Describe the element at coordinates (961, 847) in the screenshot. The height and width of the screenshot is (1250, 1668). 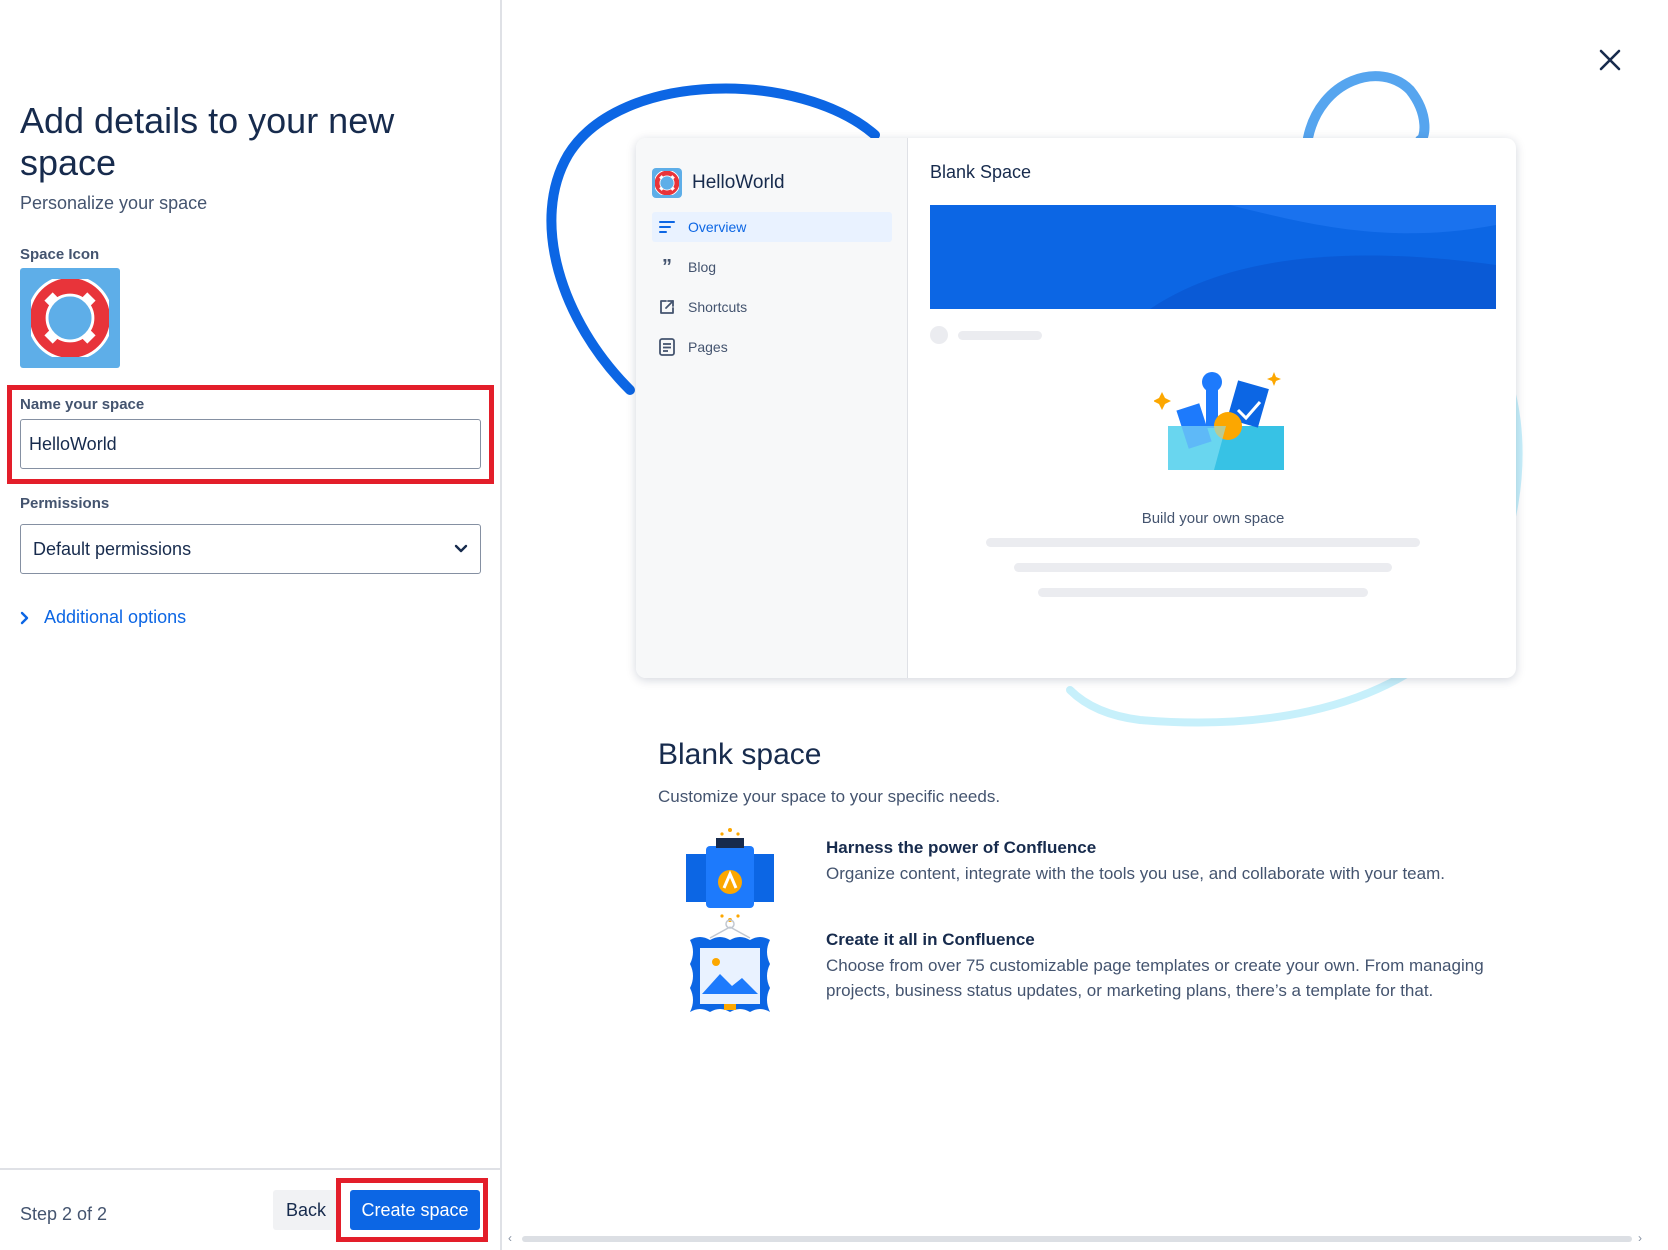
I see `feature-title: Harness the power of Confluence` at that location.